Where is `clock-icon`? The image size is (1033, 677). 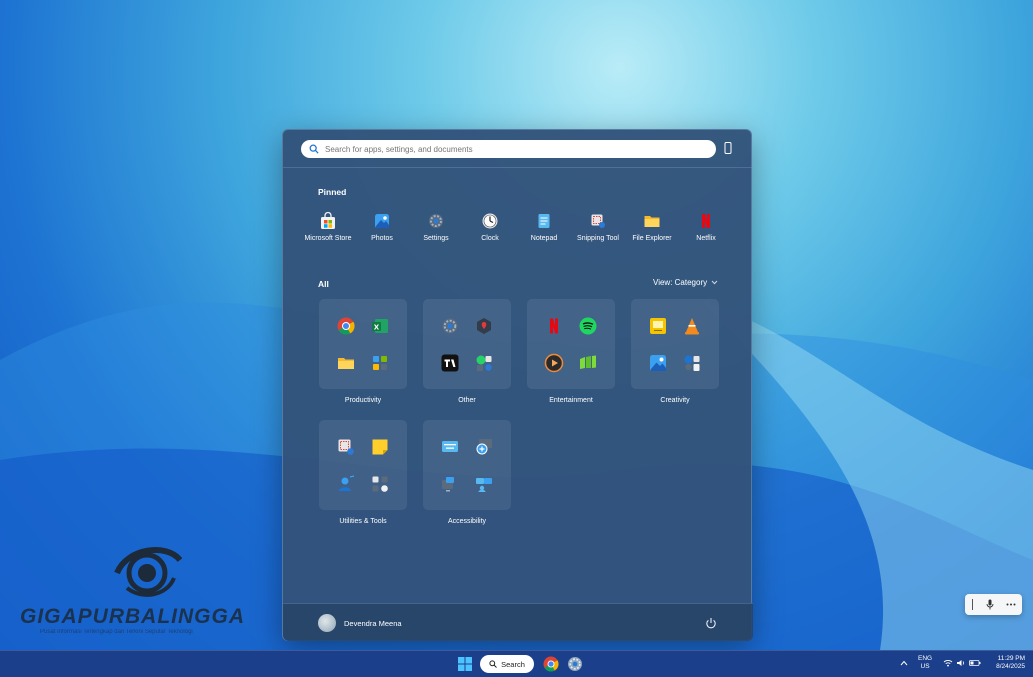
clock-icon is located at coordinates (490, 221).